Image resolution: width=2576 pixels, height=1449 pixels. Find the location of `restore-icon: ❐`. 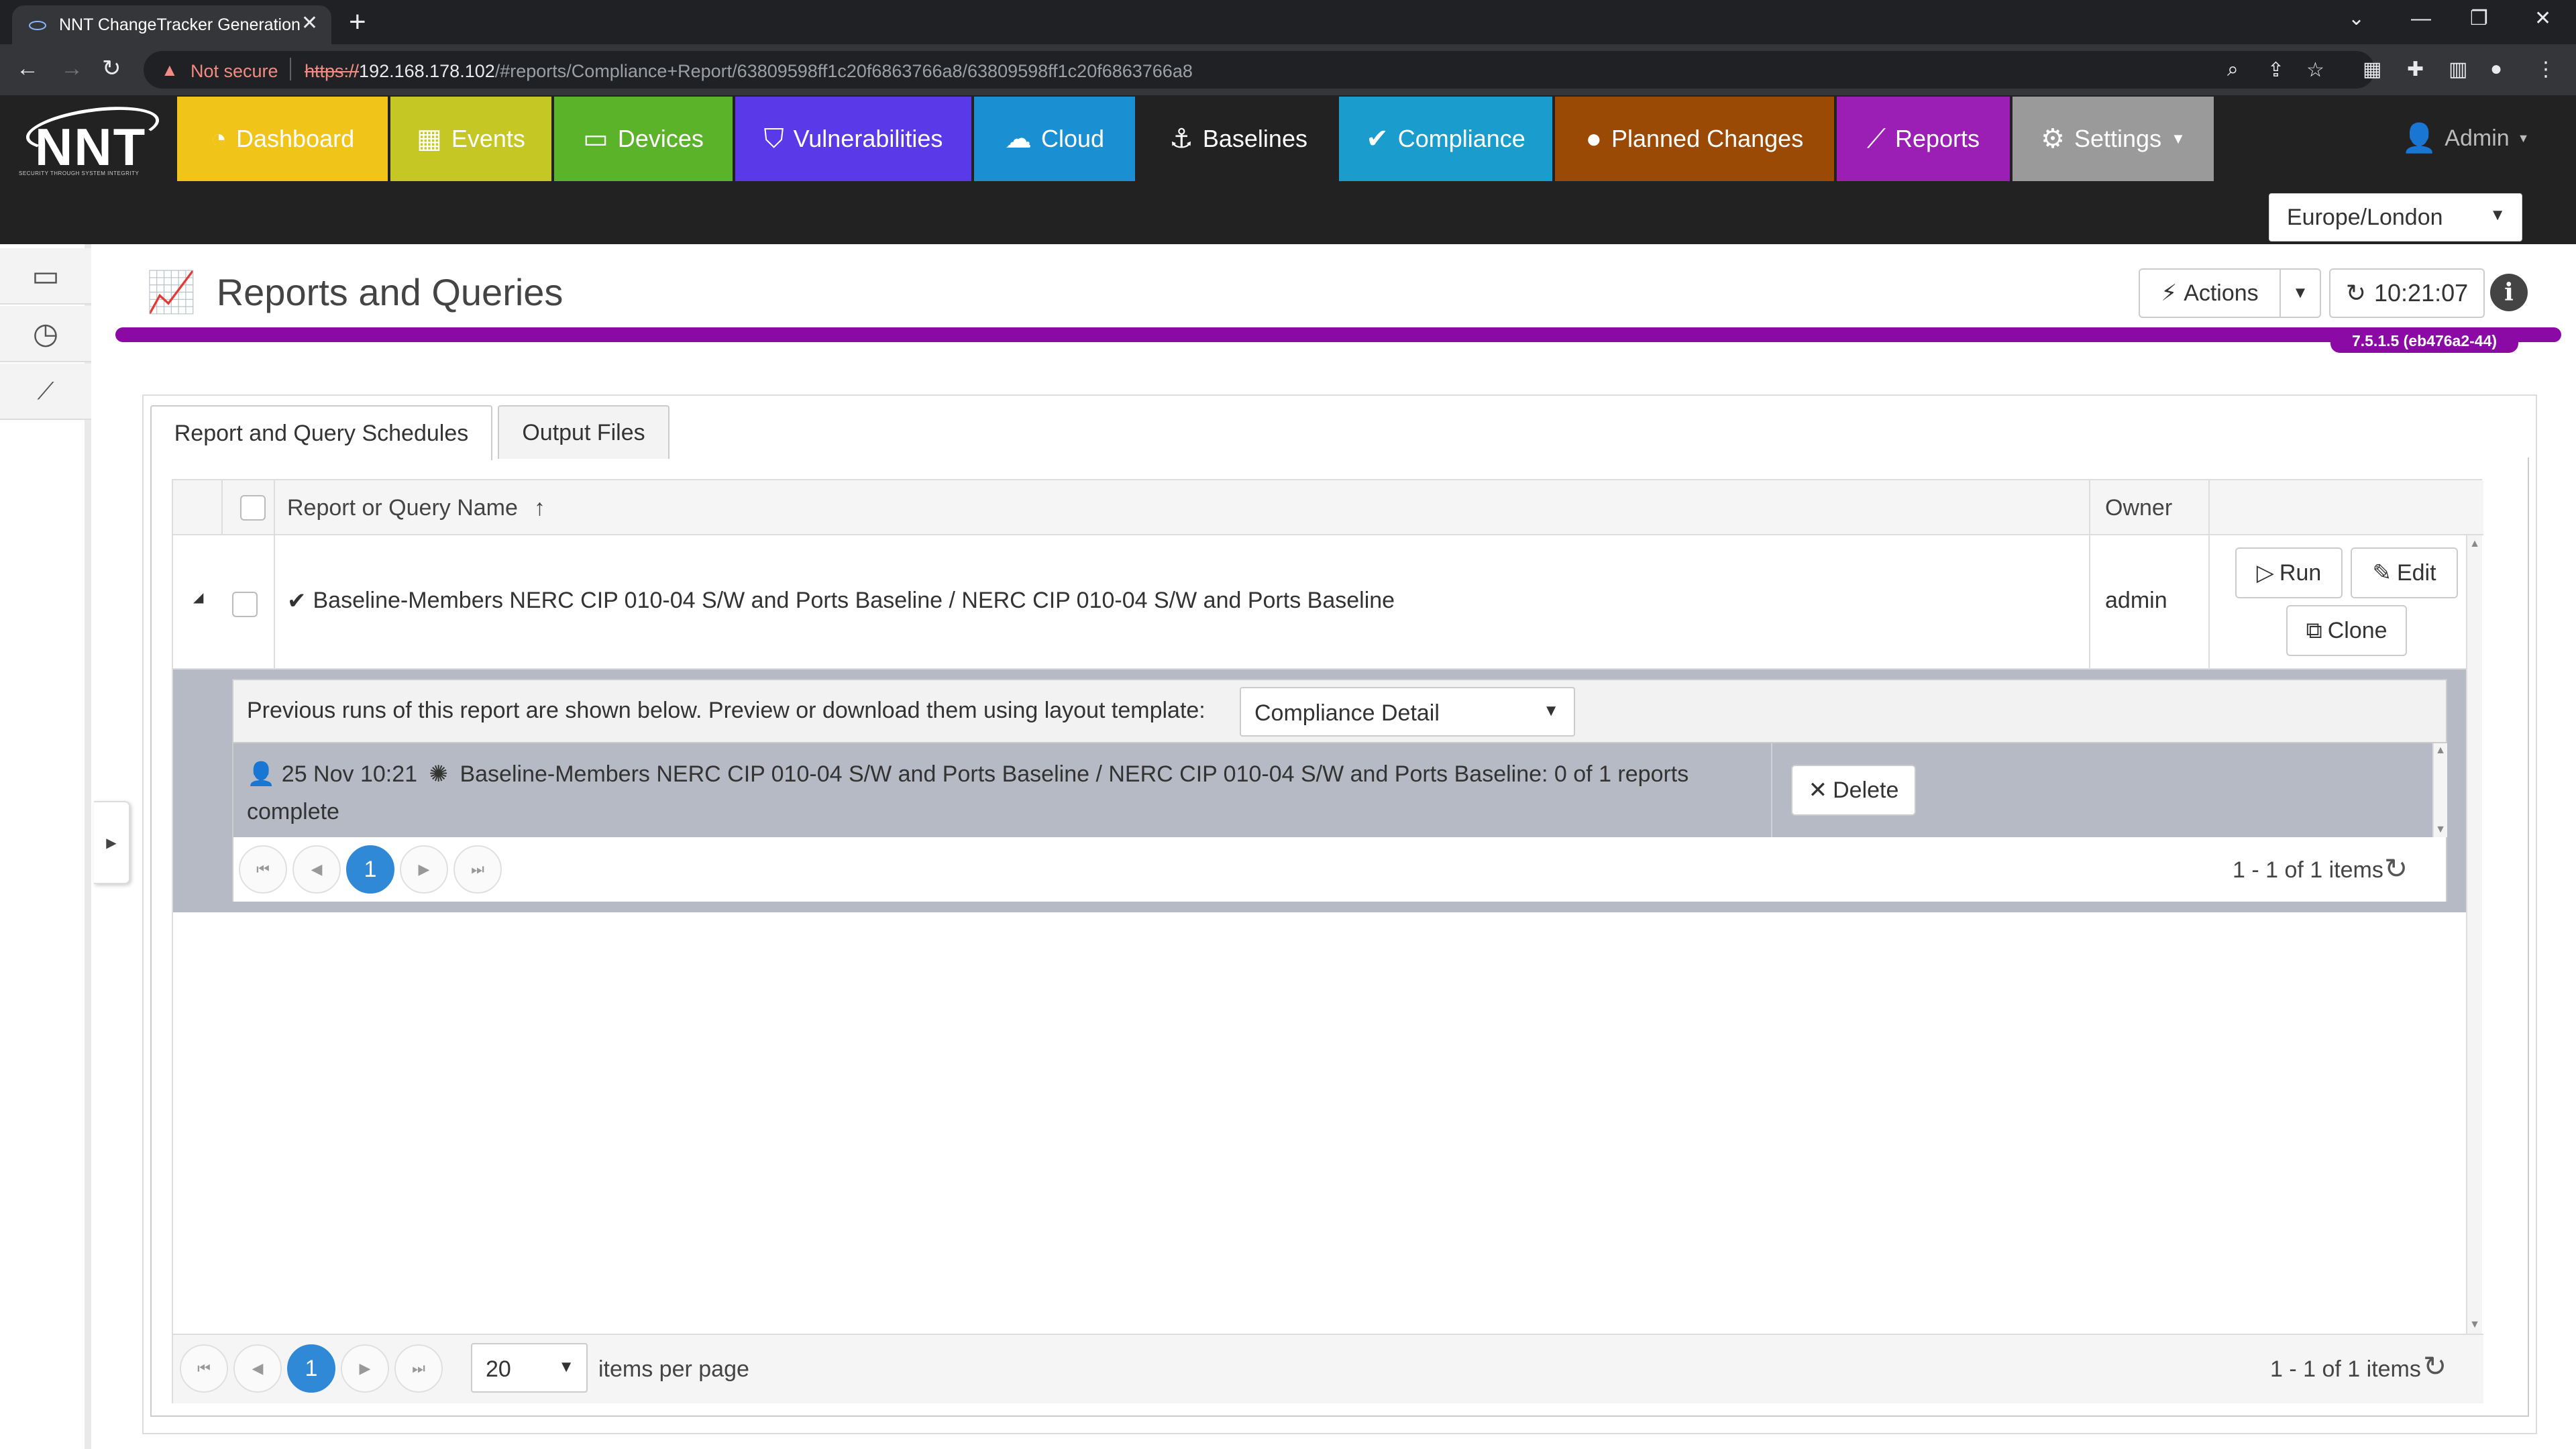

restore-icon: ❐ is located at coordinates (2479, 18).